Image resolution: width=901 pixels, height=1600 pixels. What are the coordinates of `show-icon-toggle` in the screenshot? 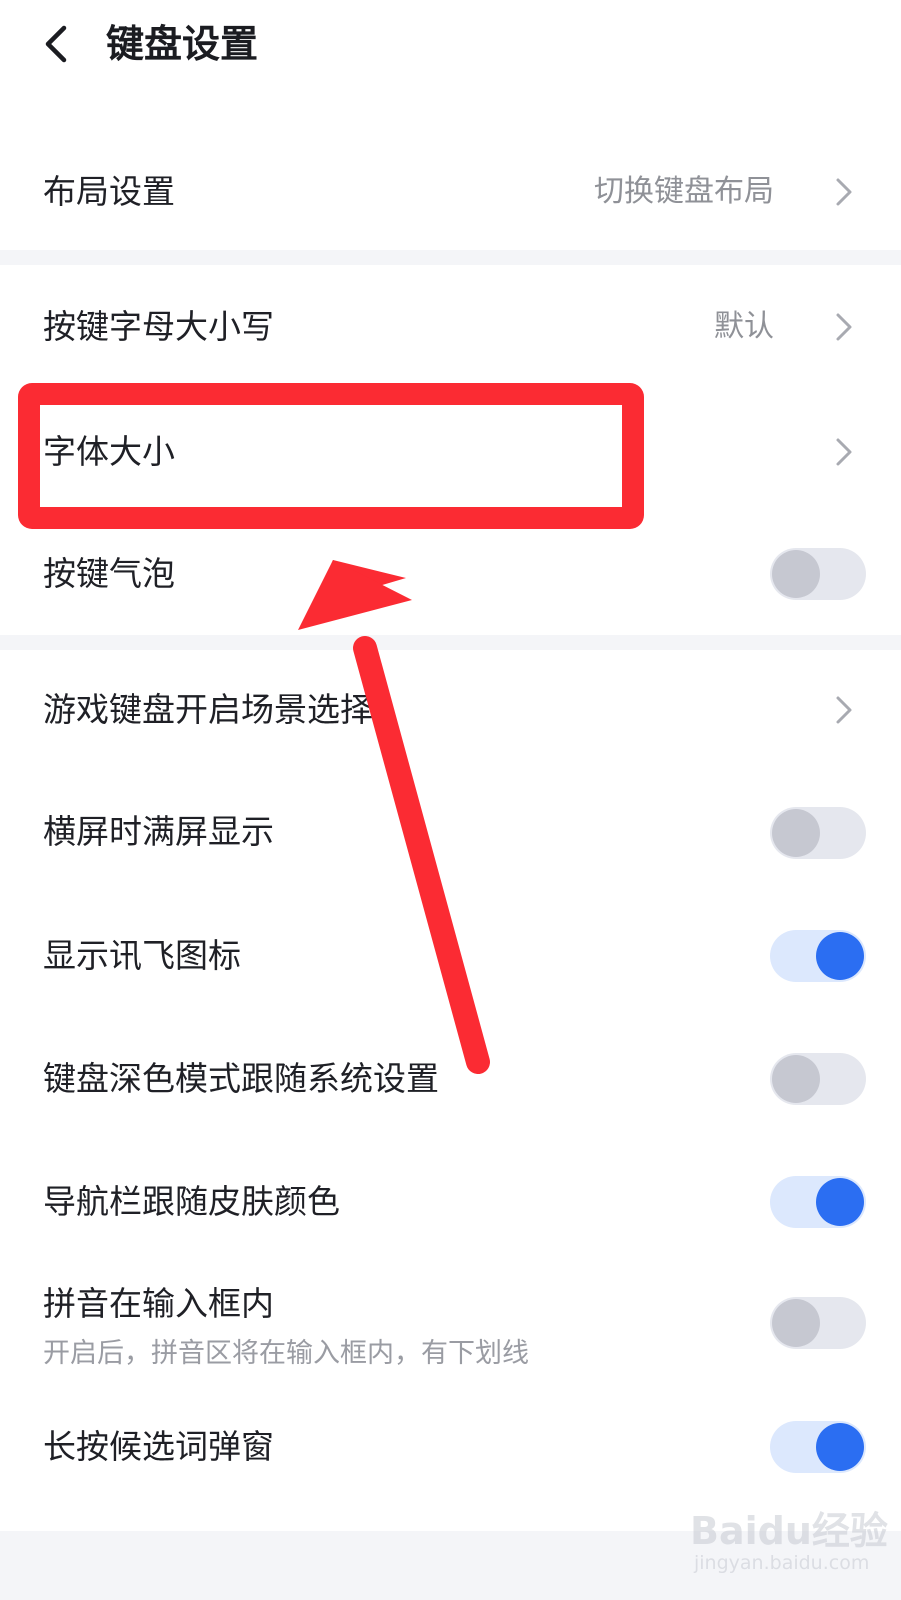 It's located at (818, 956).